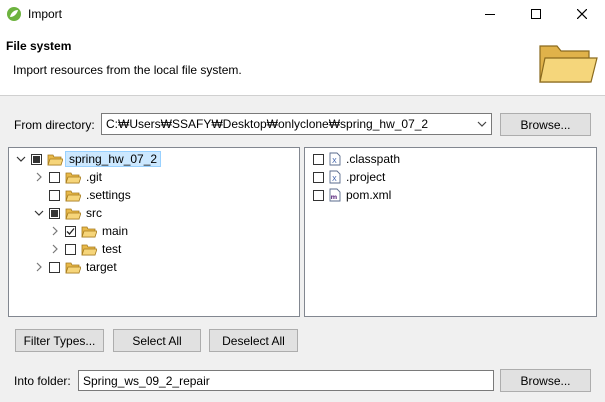 The image size is (605, 402). I want to click on file-label: pom.xml, so click(369, 195).